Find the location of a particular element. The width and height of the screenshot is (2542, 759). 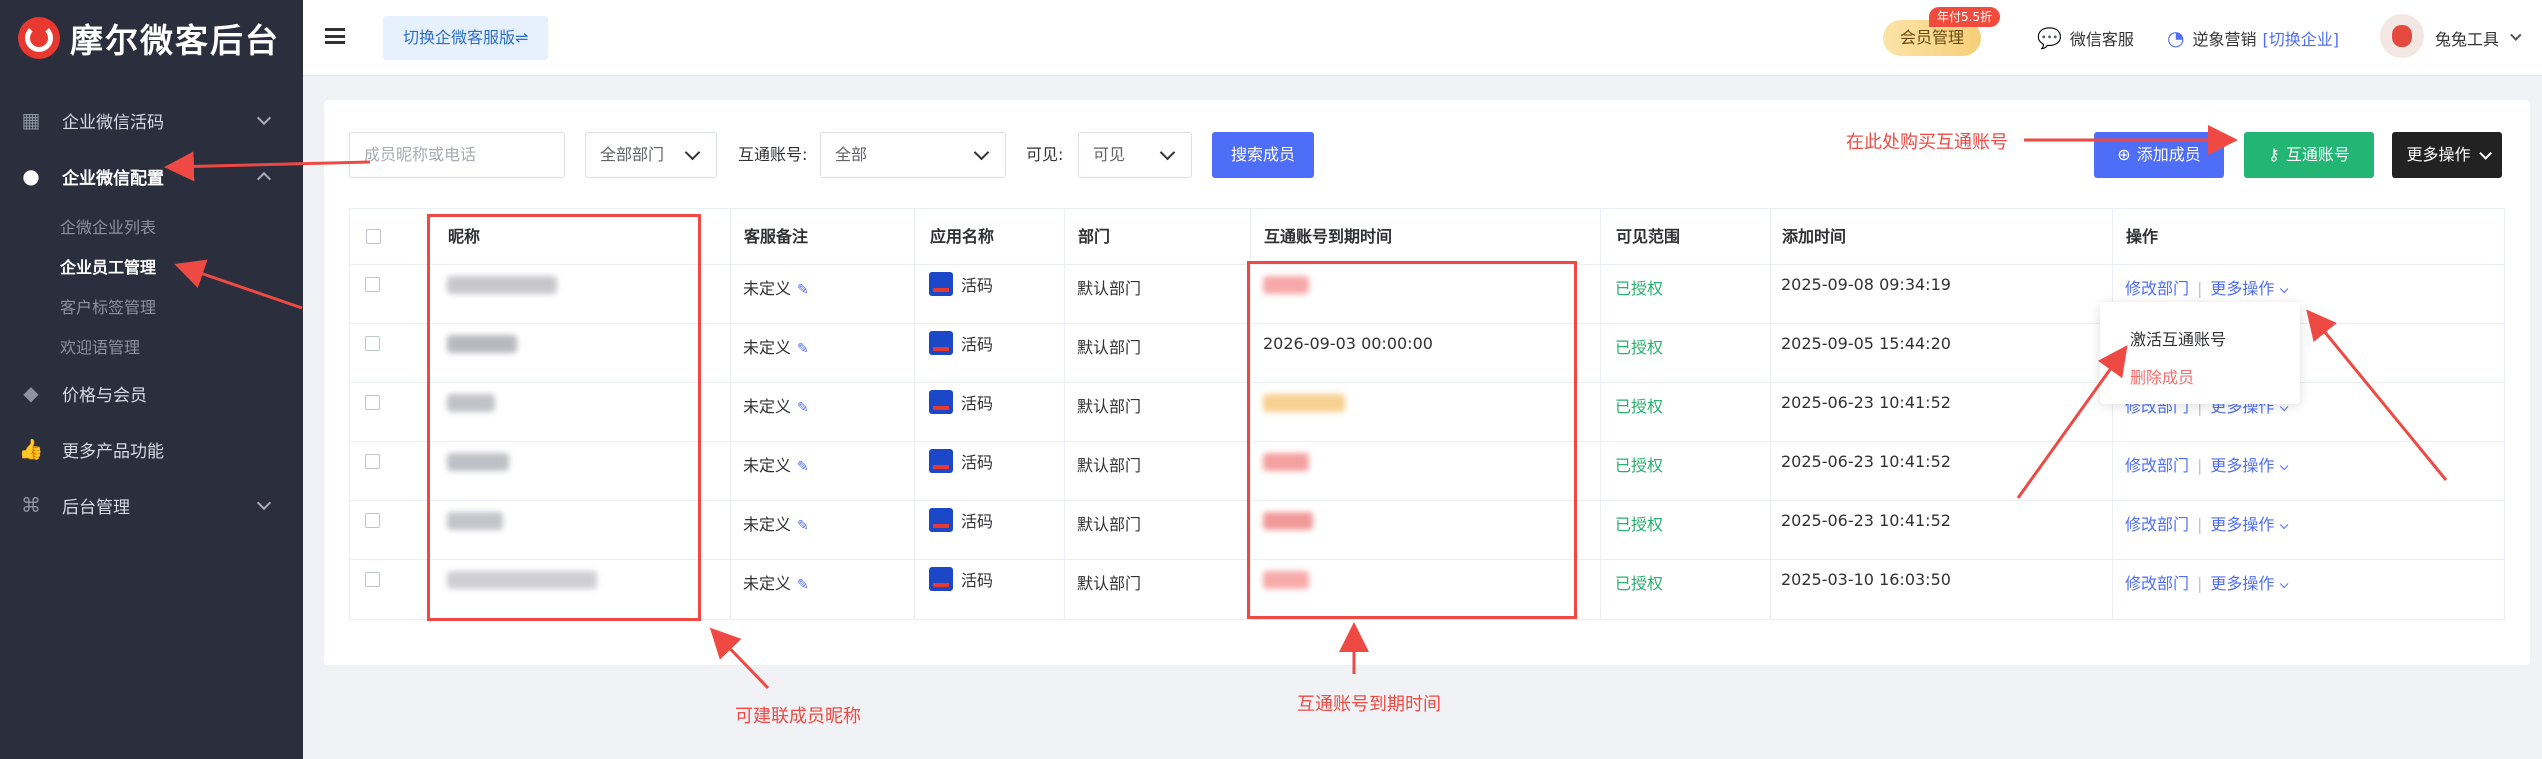

command-icon: ⌘ is located at coordinates (31, 505).